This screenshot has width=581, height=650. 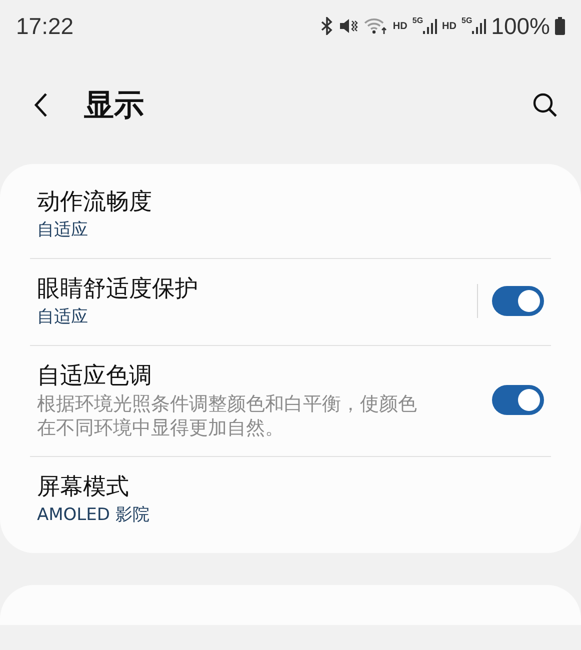 I want to click on setting-description: 根据环境光照条件调整颜色和白平衡，使颜色在不同环境中显得更加自然。, so click(x=227, y=416).